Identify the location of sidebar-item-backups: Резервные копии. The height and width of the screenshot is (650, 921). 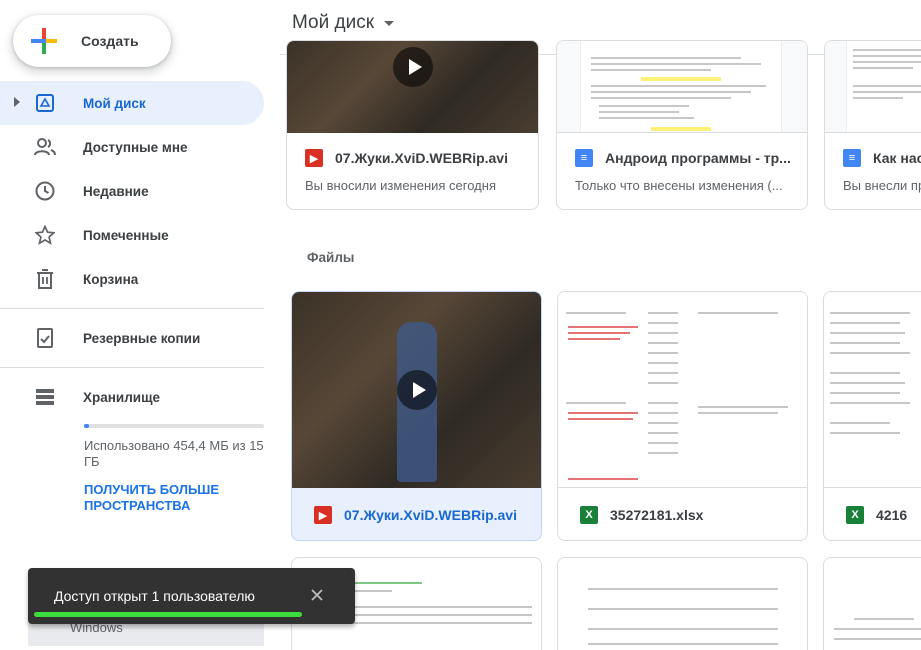
(132, 338).